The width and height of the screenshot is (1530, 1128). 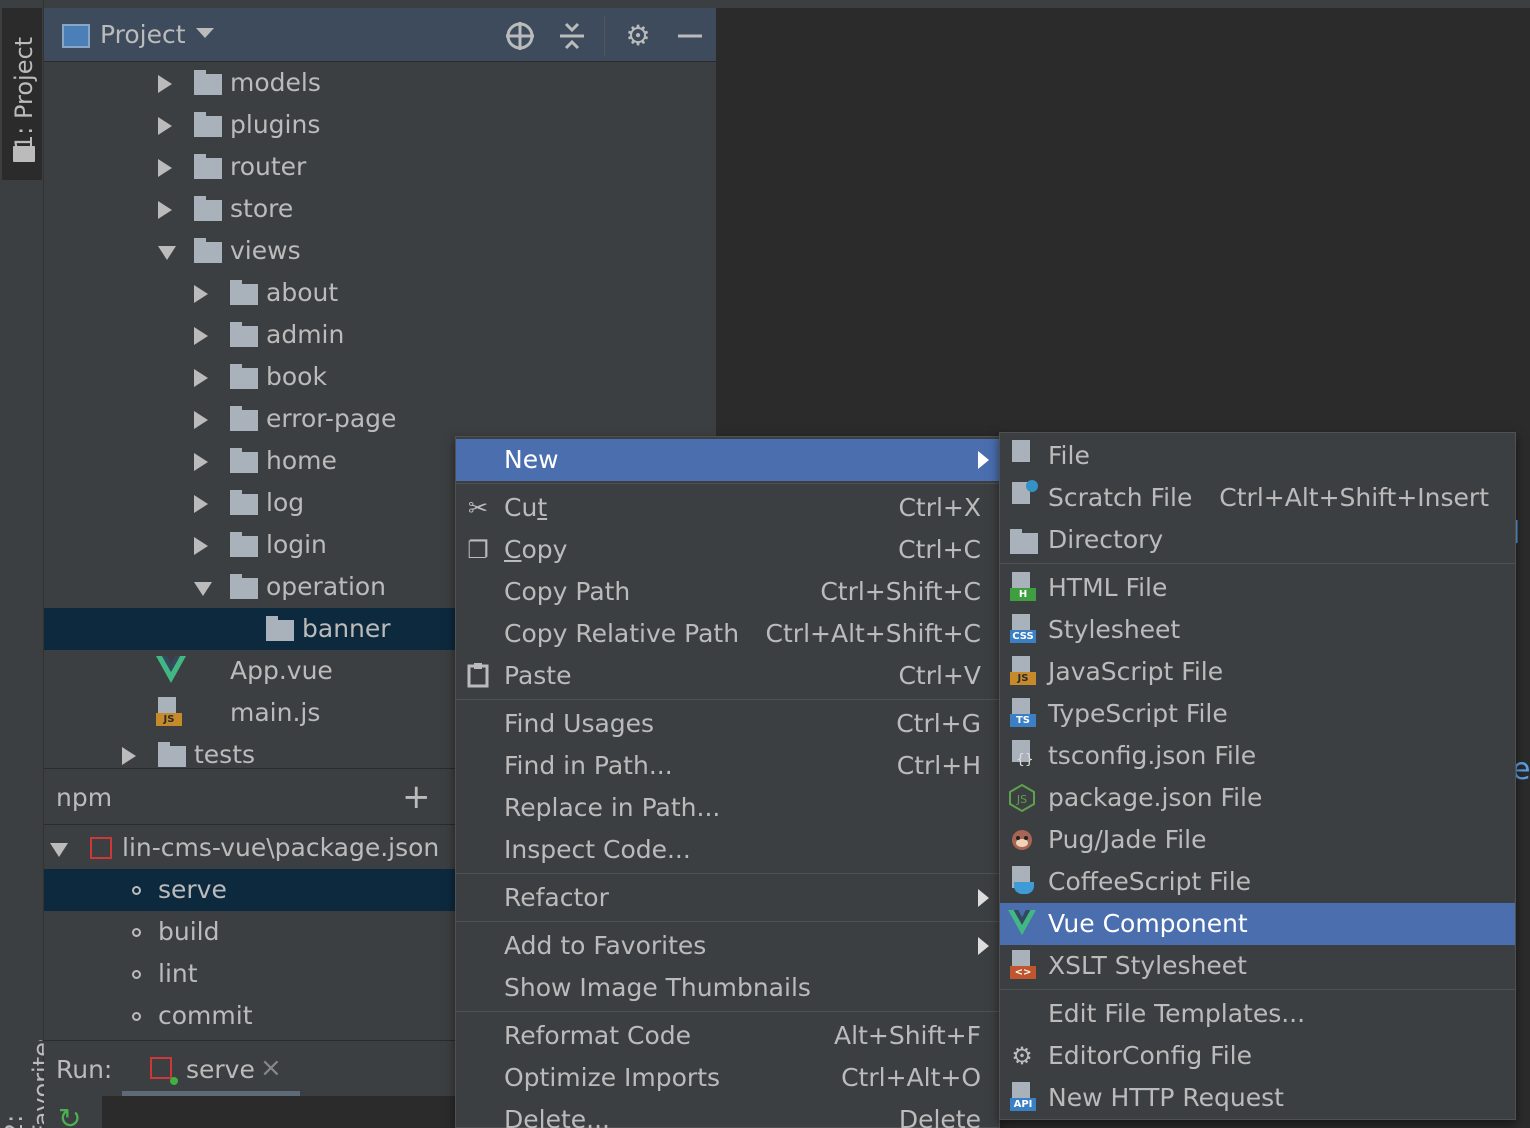 I want to click on project-tool-tab: 1: Project, so click(x=22, y=94).